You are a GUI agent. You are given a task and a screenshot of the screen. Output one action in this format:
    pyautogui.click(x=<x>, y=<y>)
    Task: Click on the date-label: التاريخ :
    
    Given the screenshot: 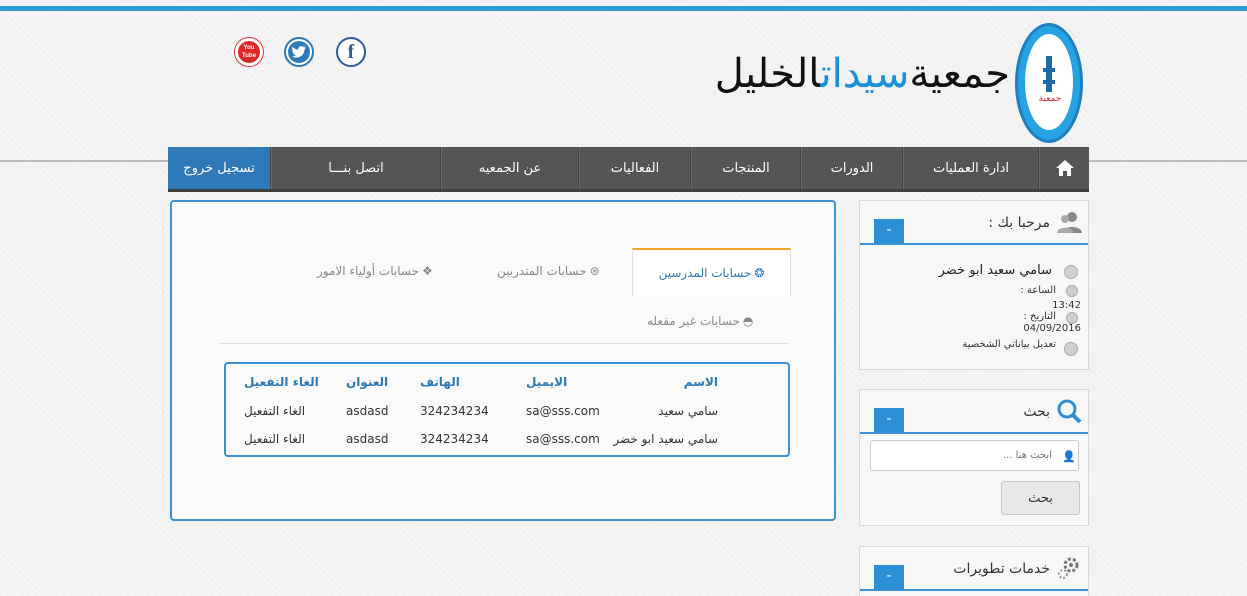 What is the action you would take?
    pyautogui.click(x=1039, y=316)
    